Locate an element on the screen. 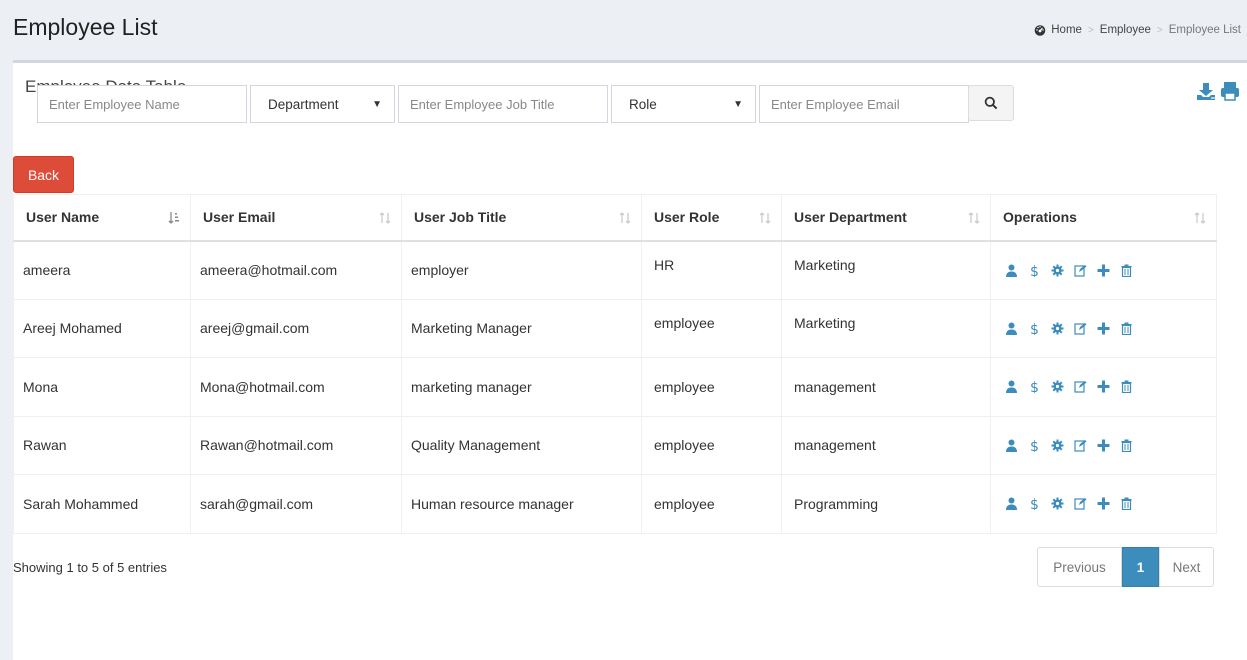  user-name-cell: ameera is located at coordinates (102, 270).